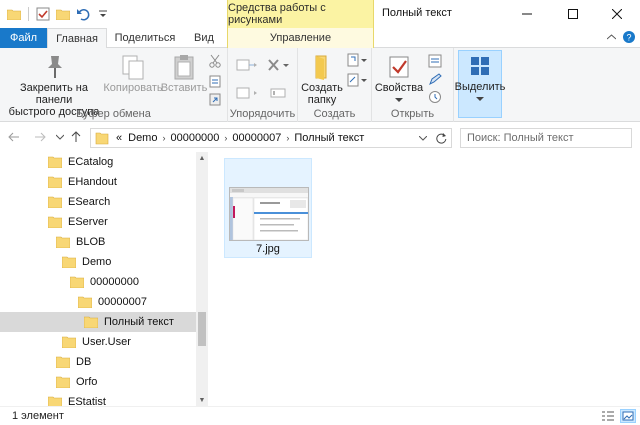 Image resolution: width=640 pixels, height=425 pixels. Describe the element at coordinates (98, 342) in the screenshot. I see `tree-item: User.User` at that location.